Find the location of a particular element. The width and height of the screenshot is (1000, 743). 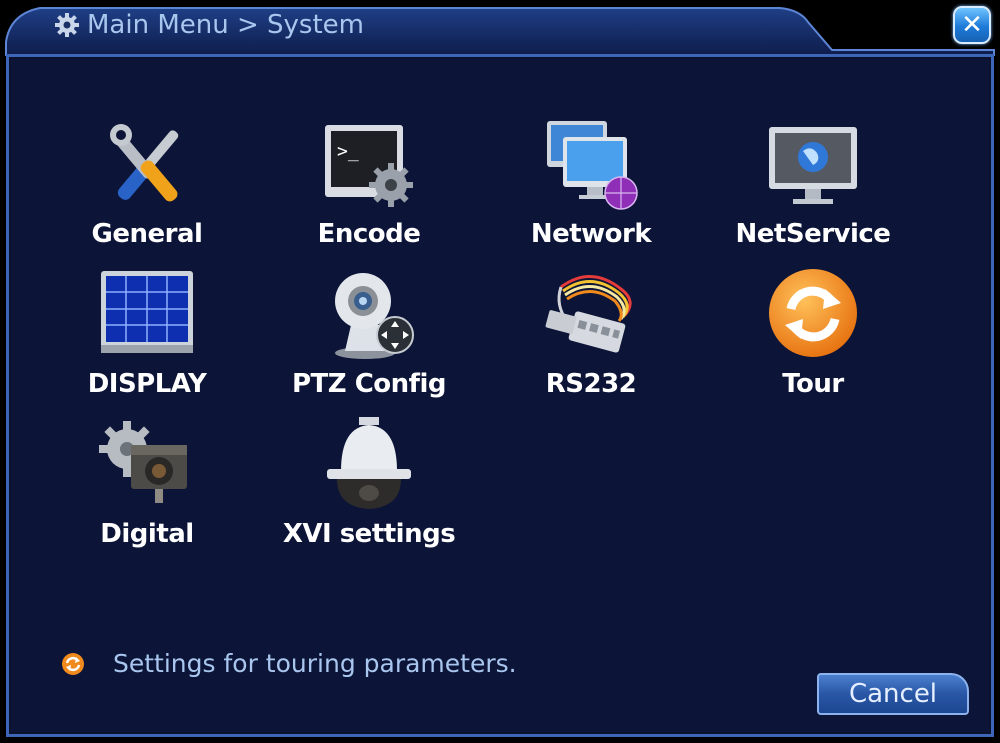

tile-netservice: NetService is located at coordinates (813, 185).